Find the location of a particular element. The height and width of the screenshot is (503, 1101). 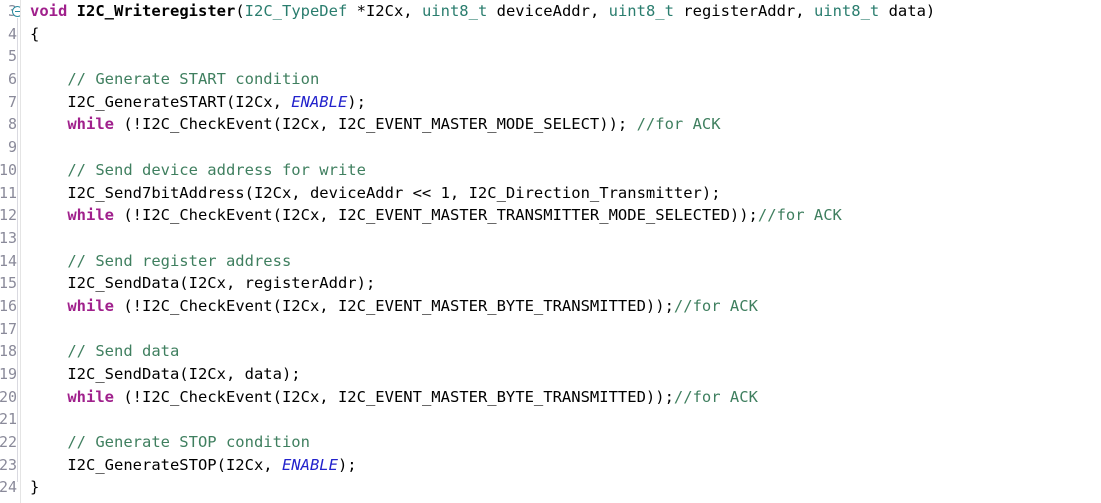

code-token-kw: void is located at coordinates (49, 11).